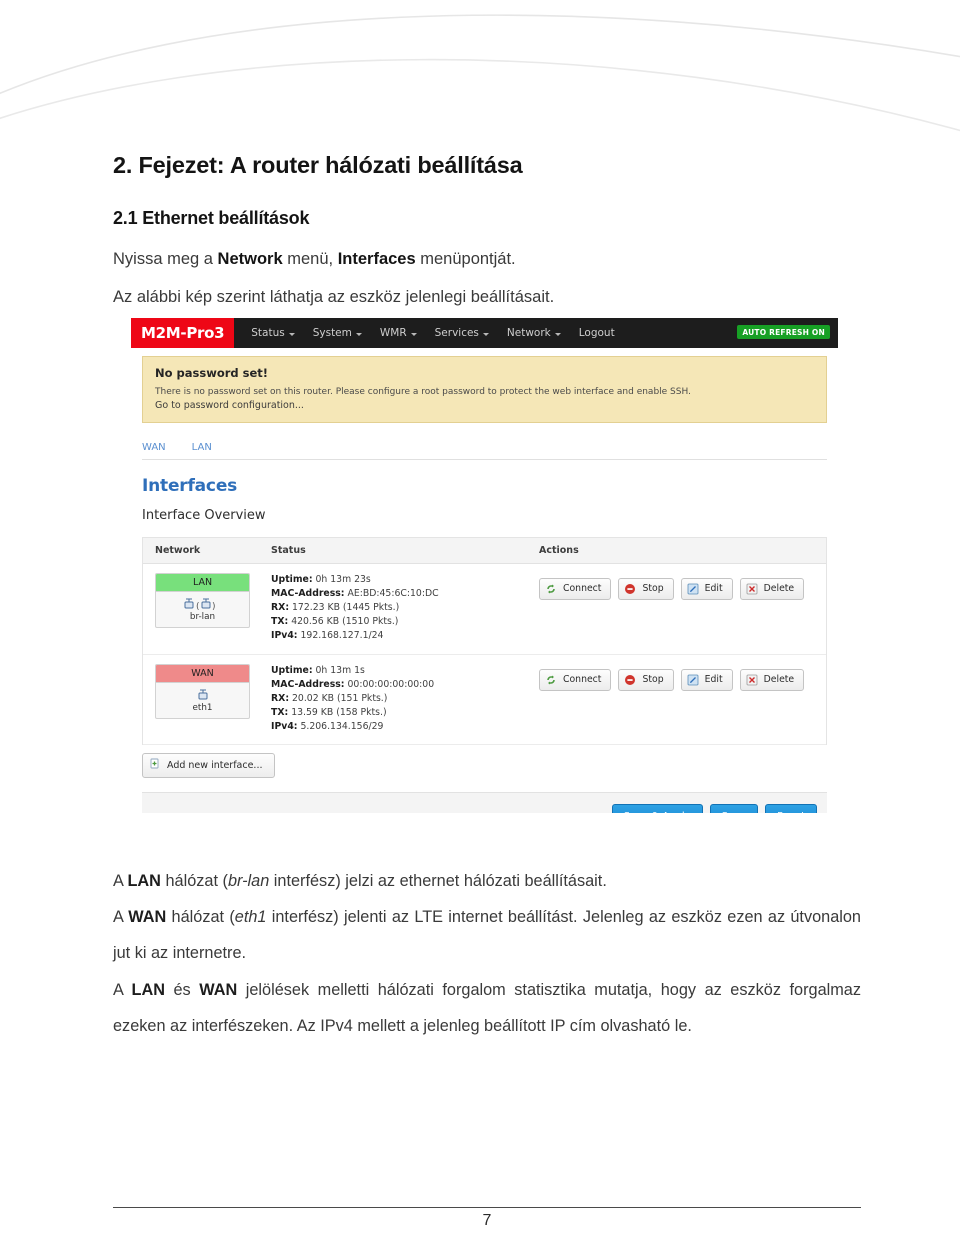 The image size is (960, 1258). Describe the element at coordinates (212, 373) in the screenshot. I see `warning-title: No password set!` at that location.